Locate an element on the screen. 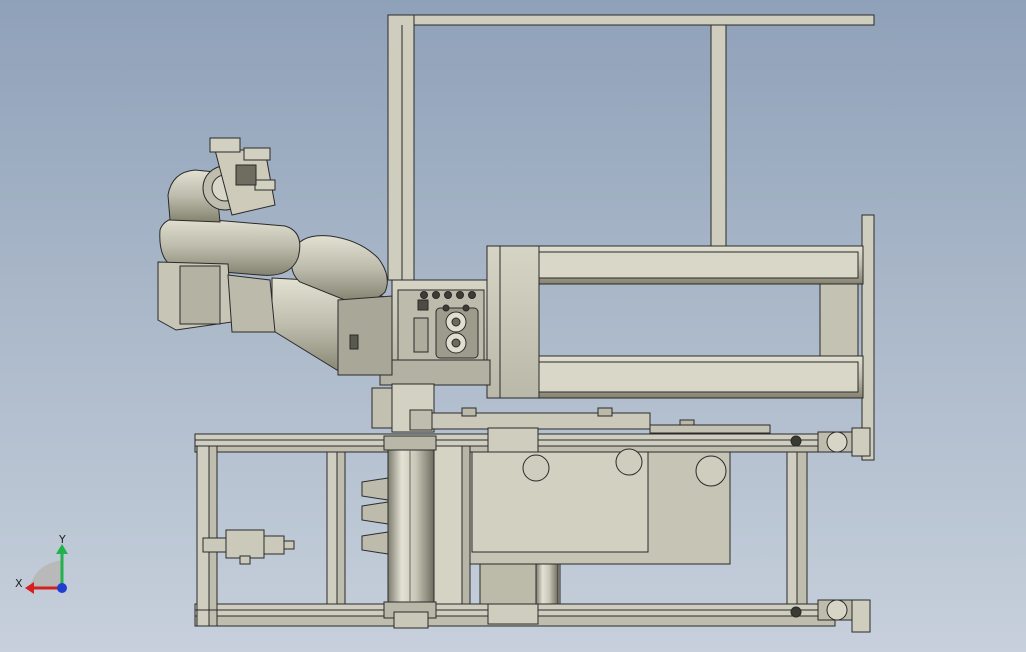 The image size is (1026, 652). x-axis-arrowhead is located at coordinates (29, 588).